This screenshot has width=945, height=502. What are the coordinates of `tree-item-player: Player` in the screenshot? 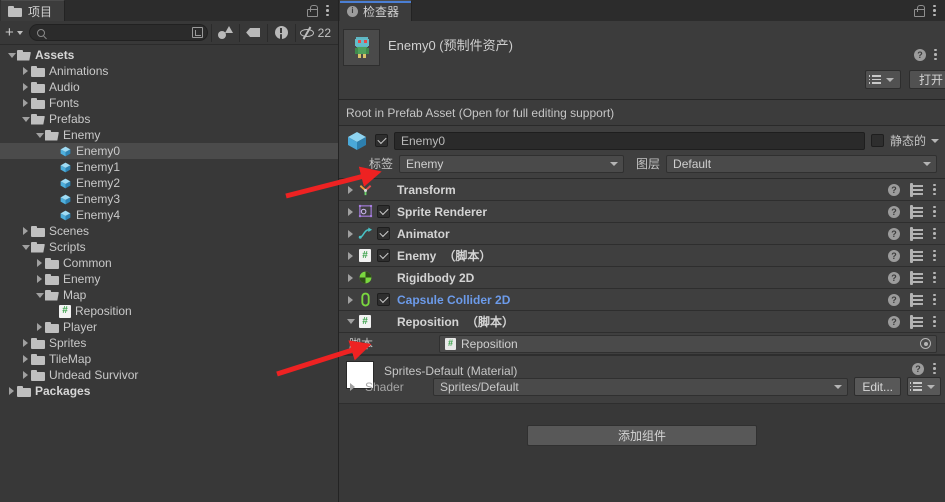 It's located at (169, 327).